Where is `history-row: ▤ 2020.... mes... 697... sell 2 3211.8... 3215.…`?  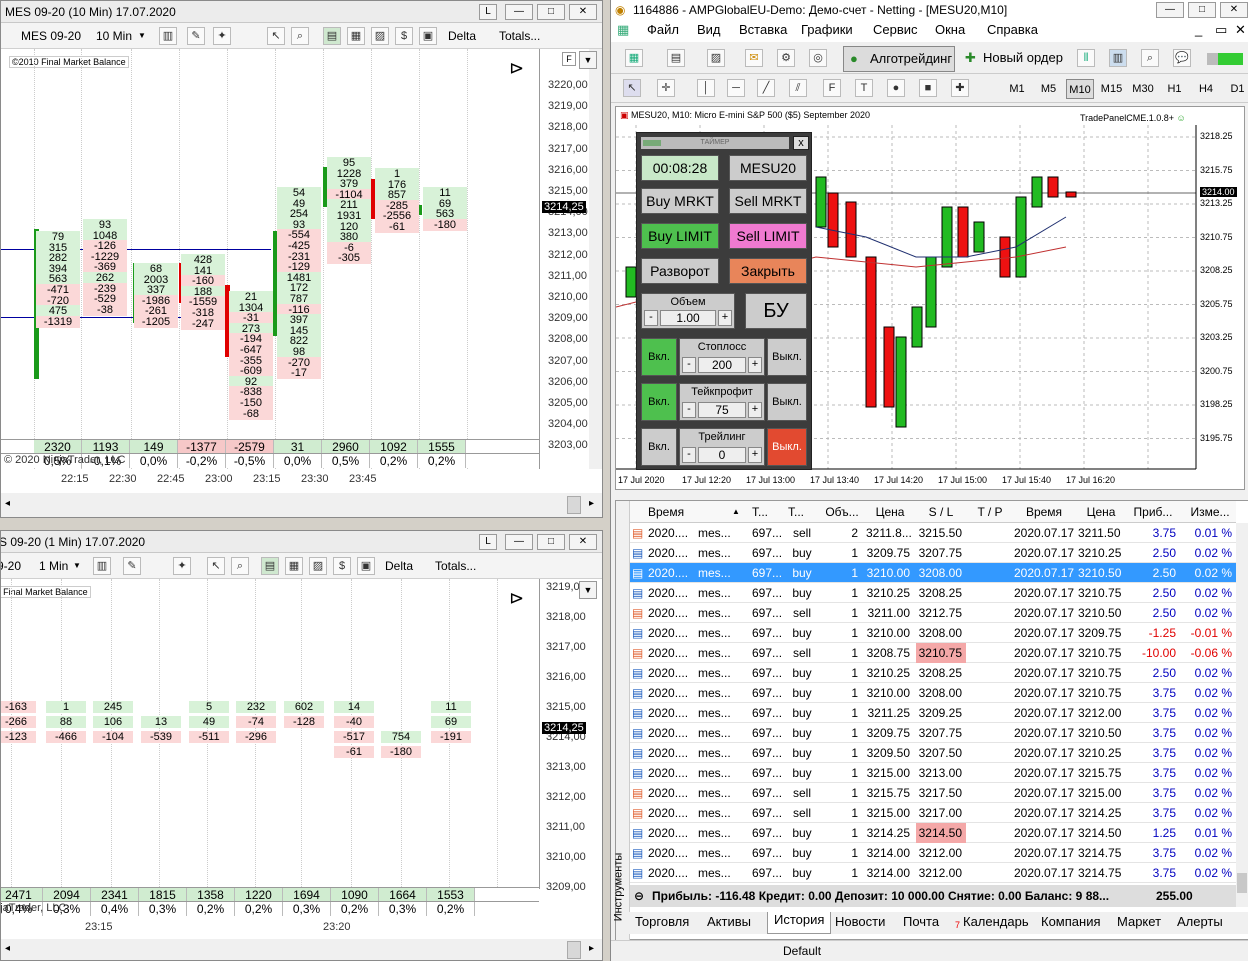
history-row: ▤ 2020.... mes... 697... sell 2 3211.8... 3215.… is located at coordinates (933, 533).